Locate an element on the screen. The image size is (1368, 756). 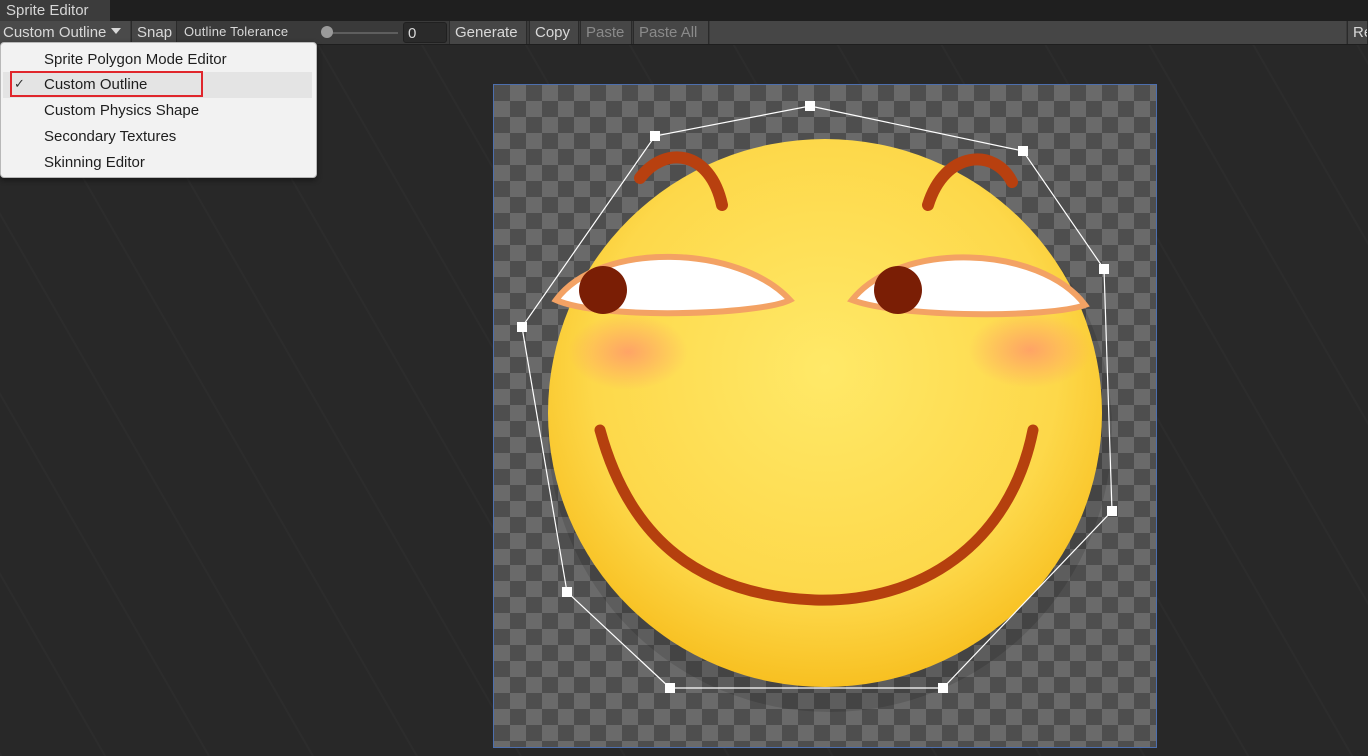
dropdown-arrow-icon is located at coordinates (116, 31).